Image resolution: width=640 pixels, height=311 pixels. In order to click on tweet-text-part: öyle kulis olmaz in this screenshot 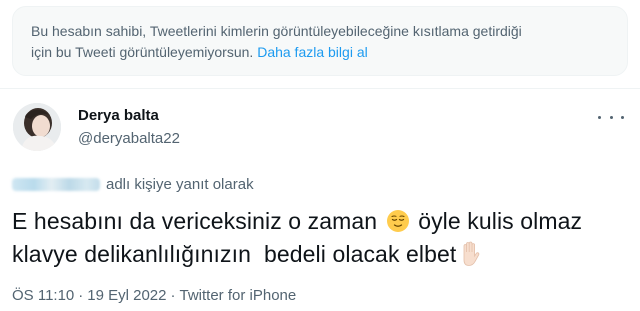, I will do `click(497, 221)`.